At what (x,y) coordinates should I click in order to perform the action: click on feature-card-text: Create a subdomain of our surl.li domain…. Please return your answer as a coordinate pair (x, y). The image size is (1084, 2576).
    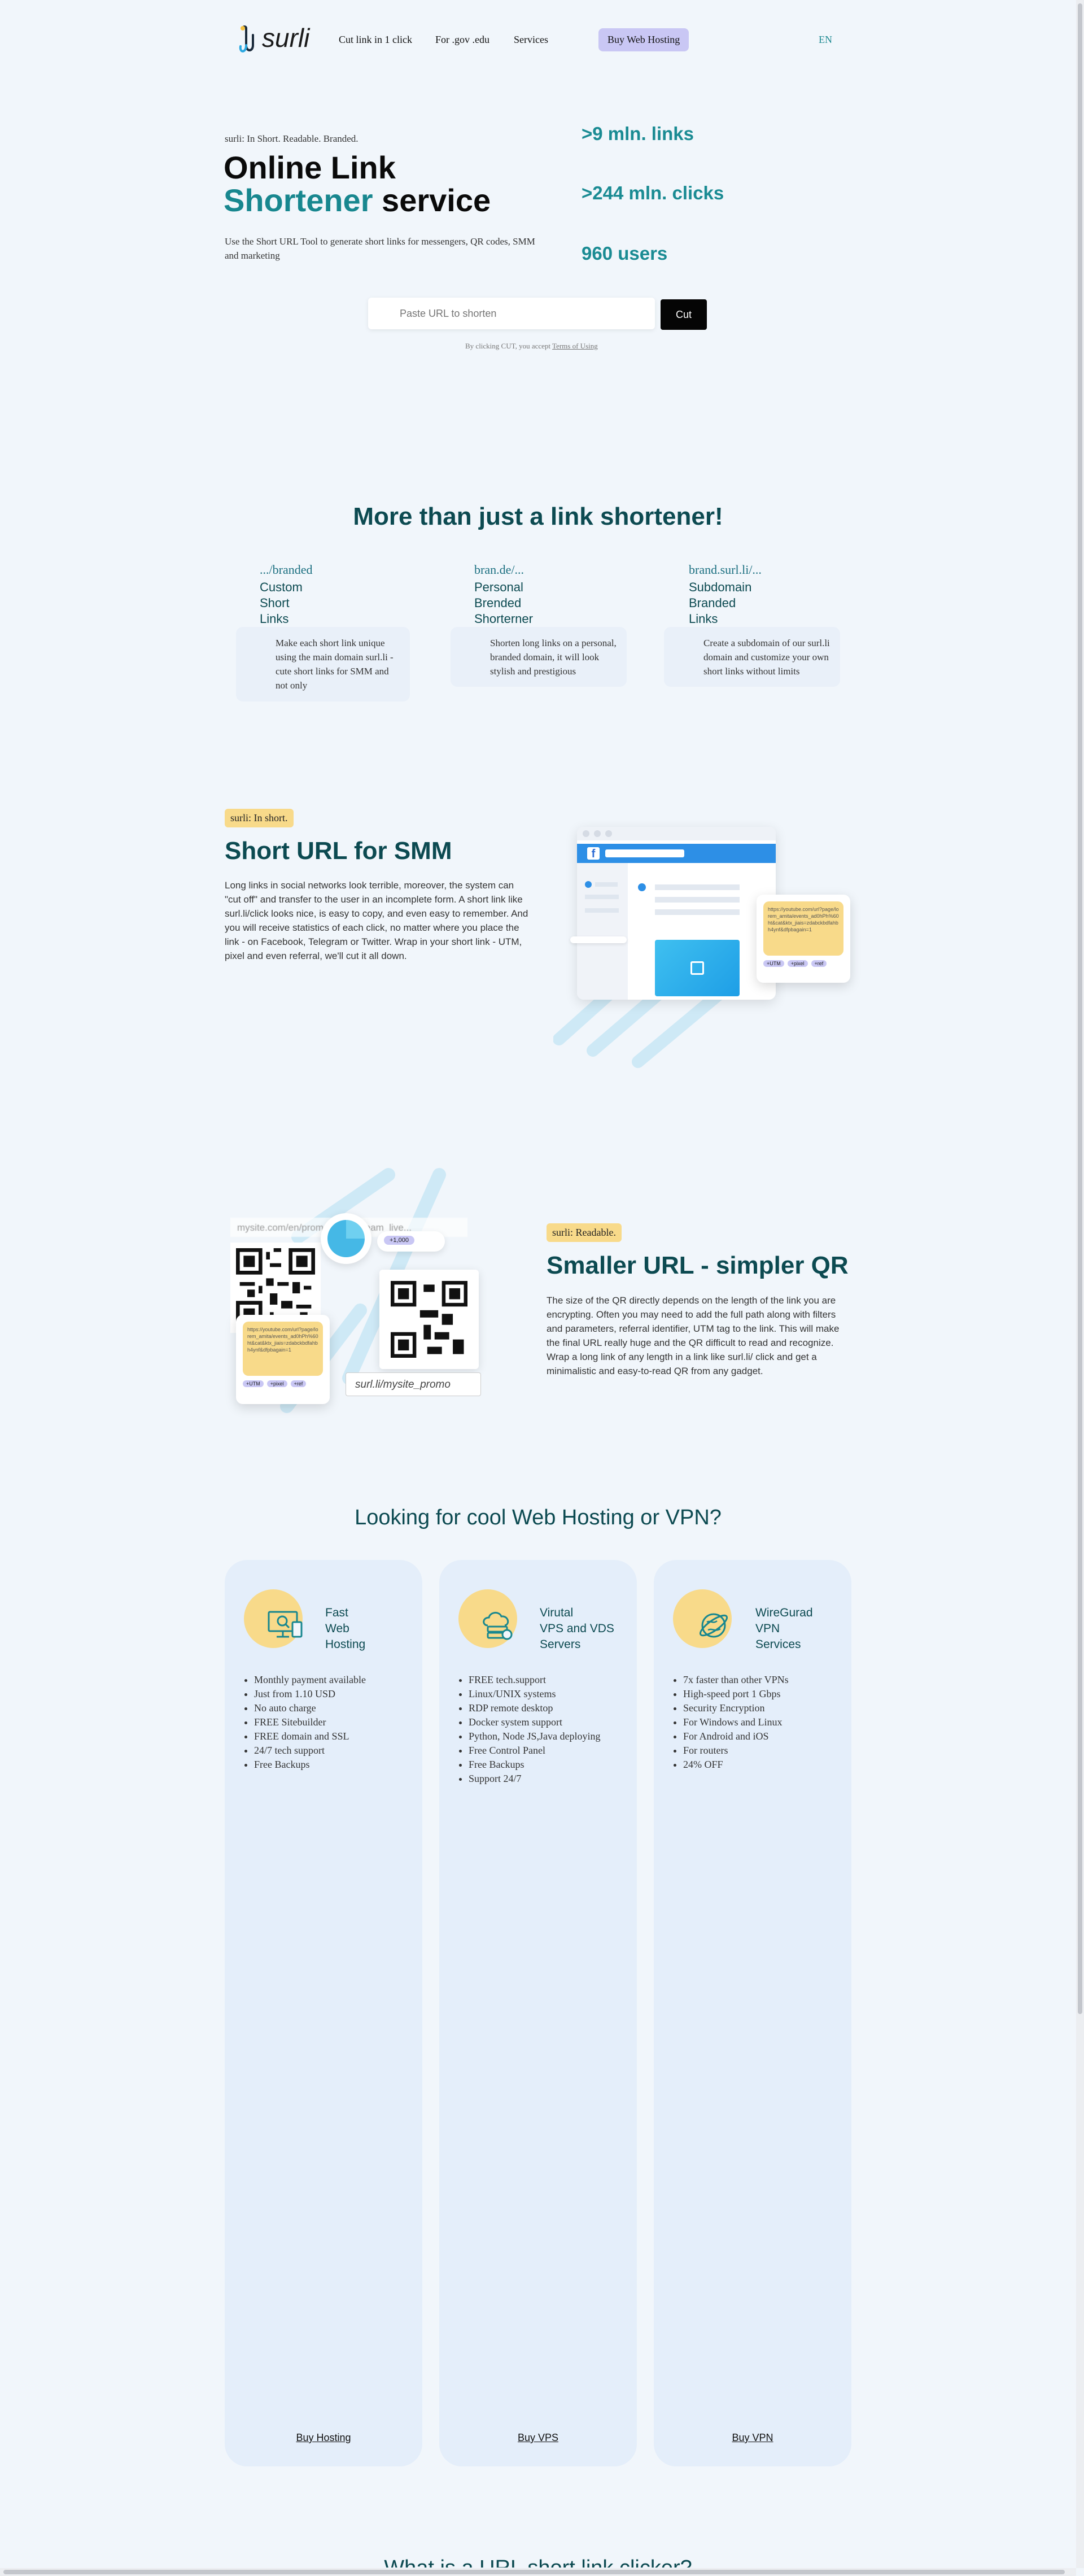
    Looking at the image, I should click on (766, 657).